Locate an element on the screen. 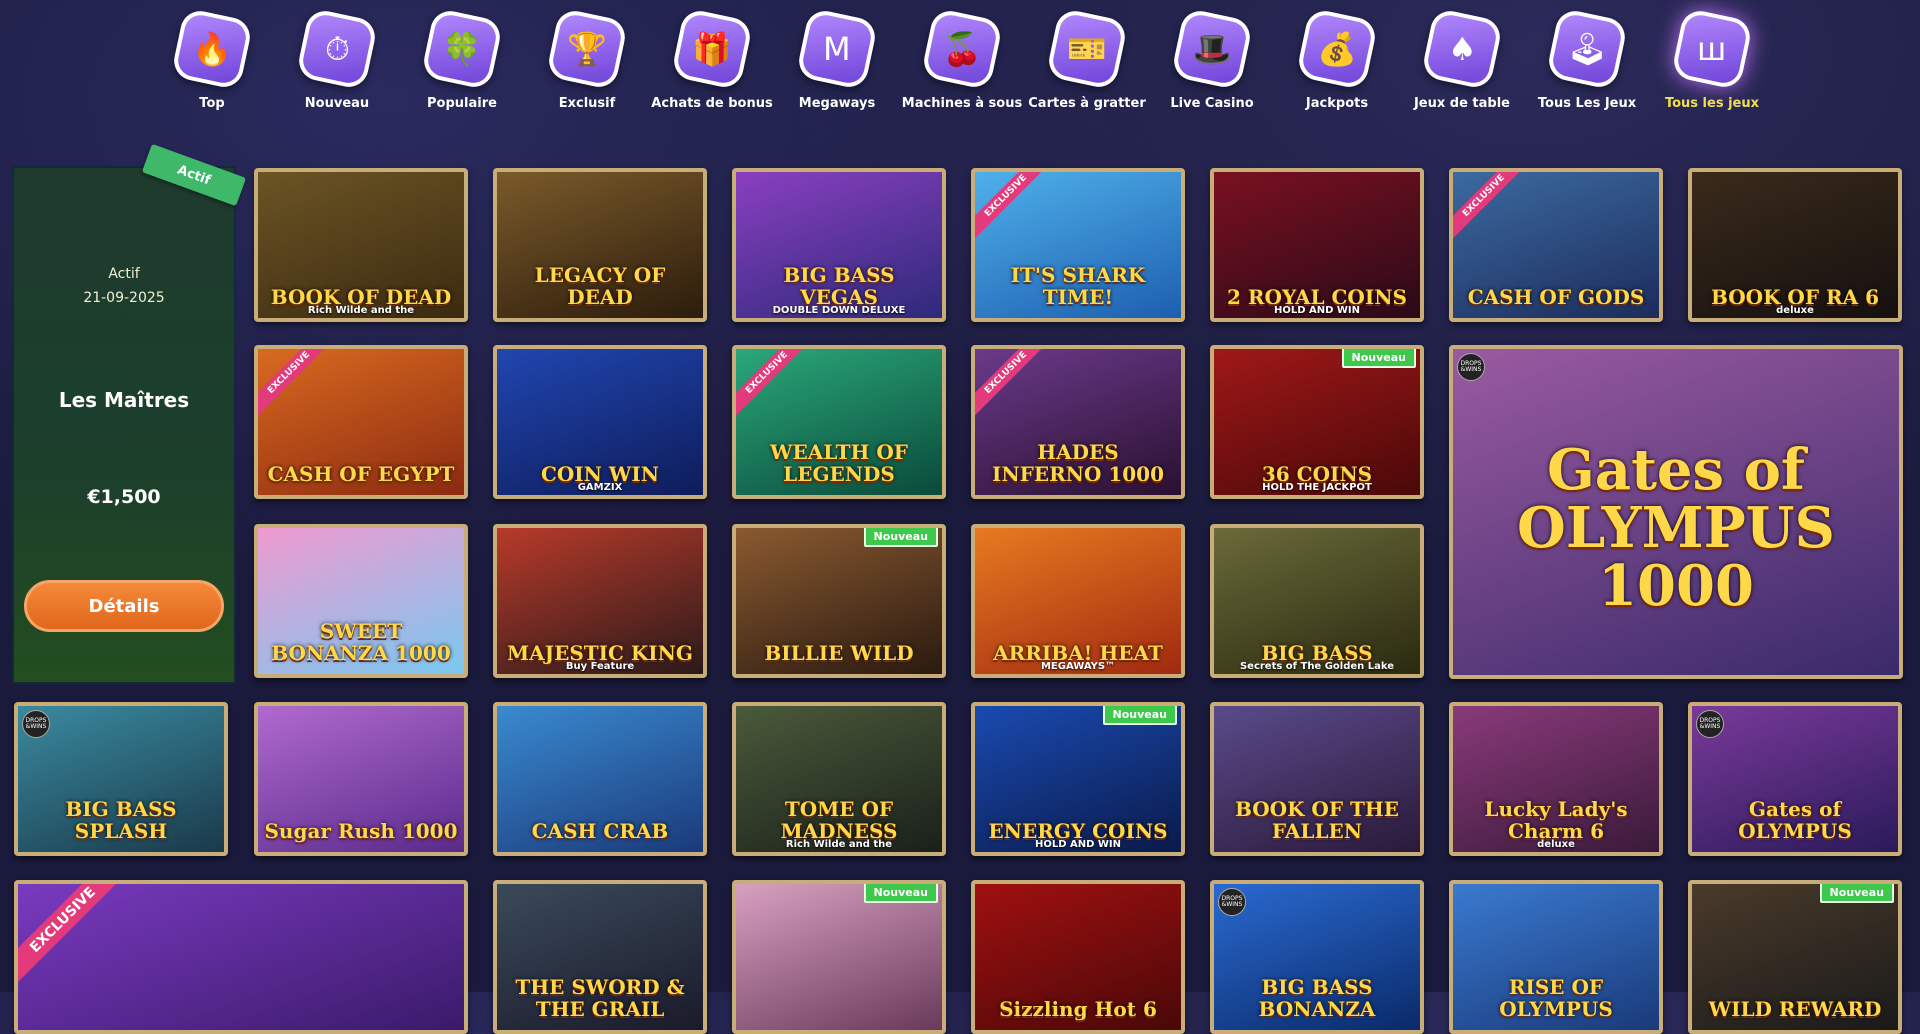  game-tile: COIN WIN GAMZIX is located at coordinates (600, 422).